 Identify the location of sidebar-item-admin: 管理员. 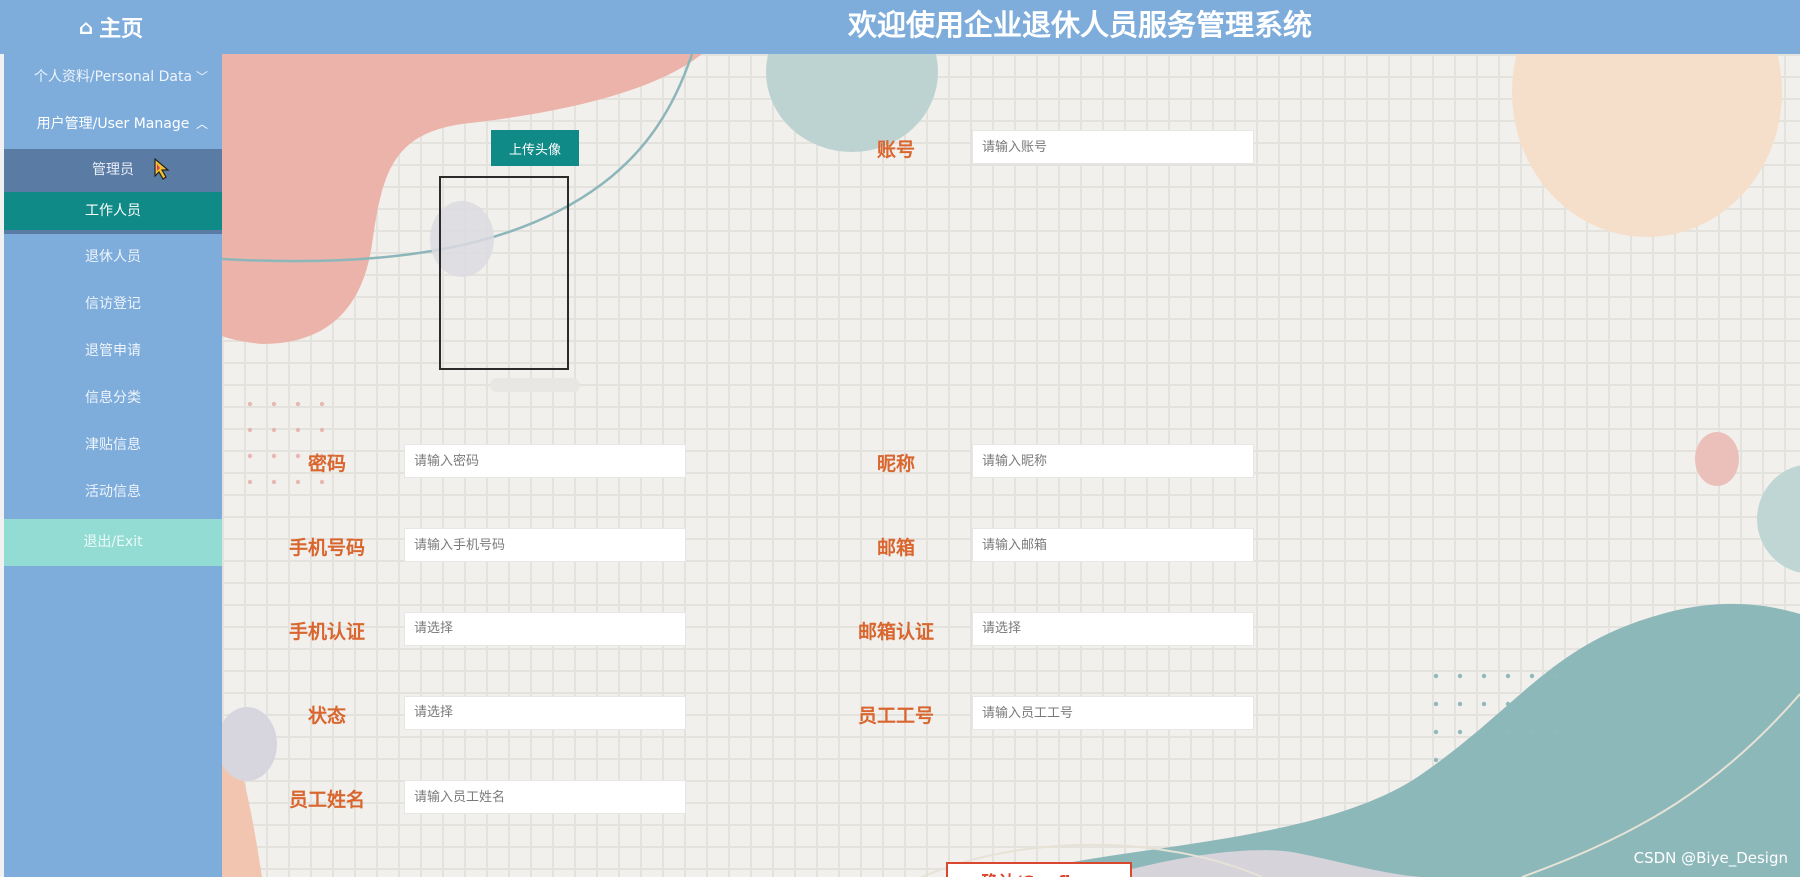
(113, 170).